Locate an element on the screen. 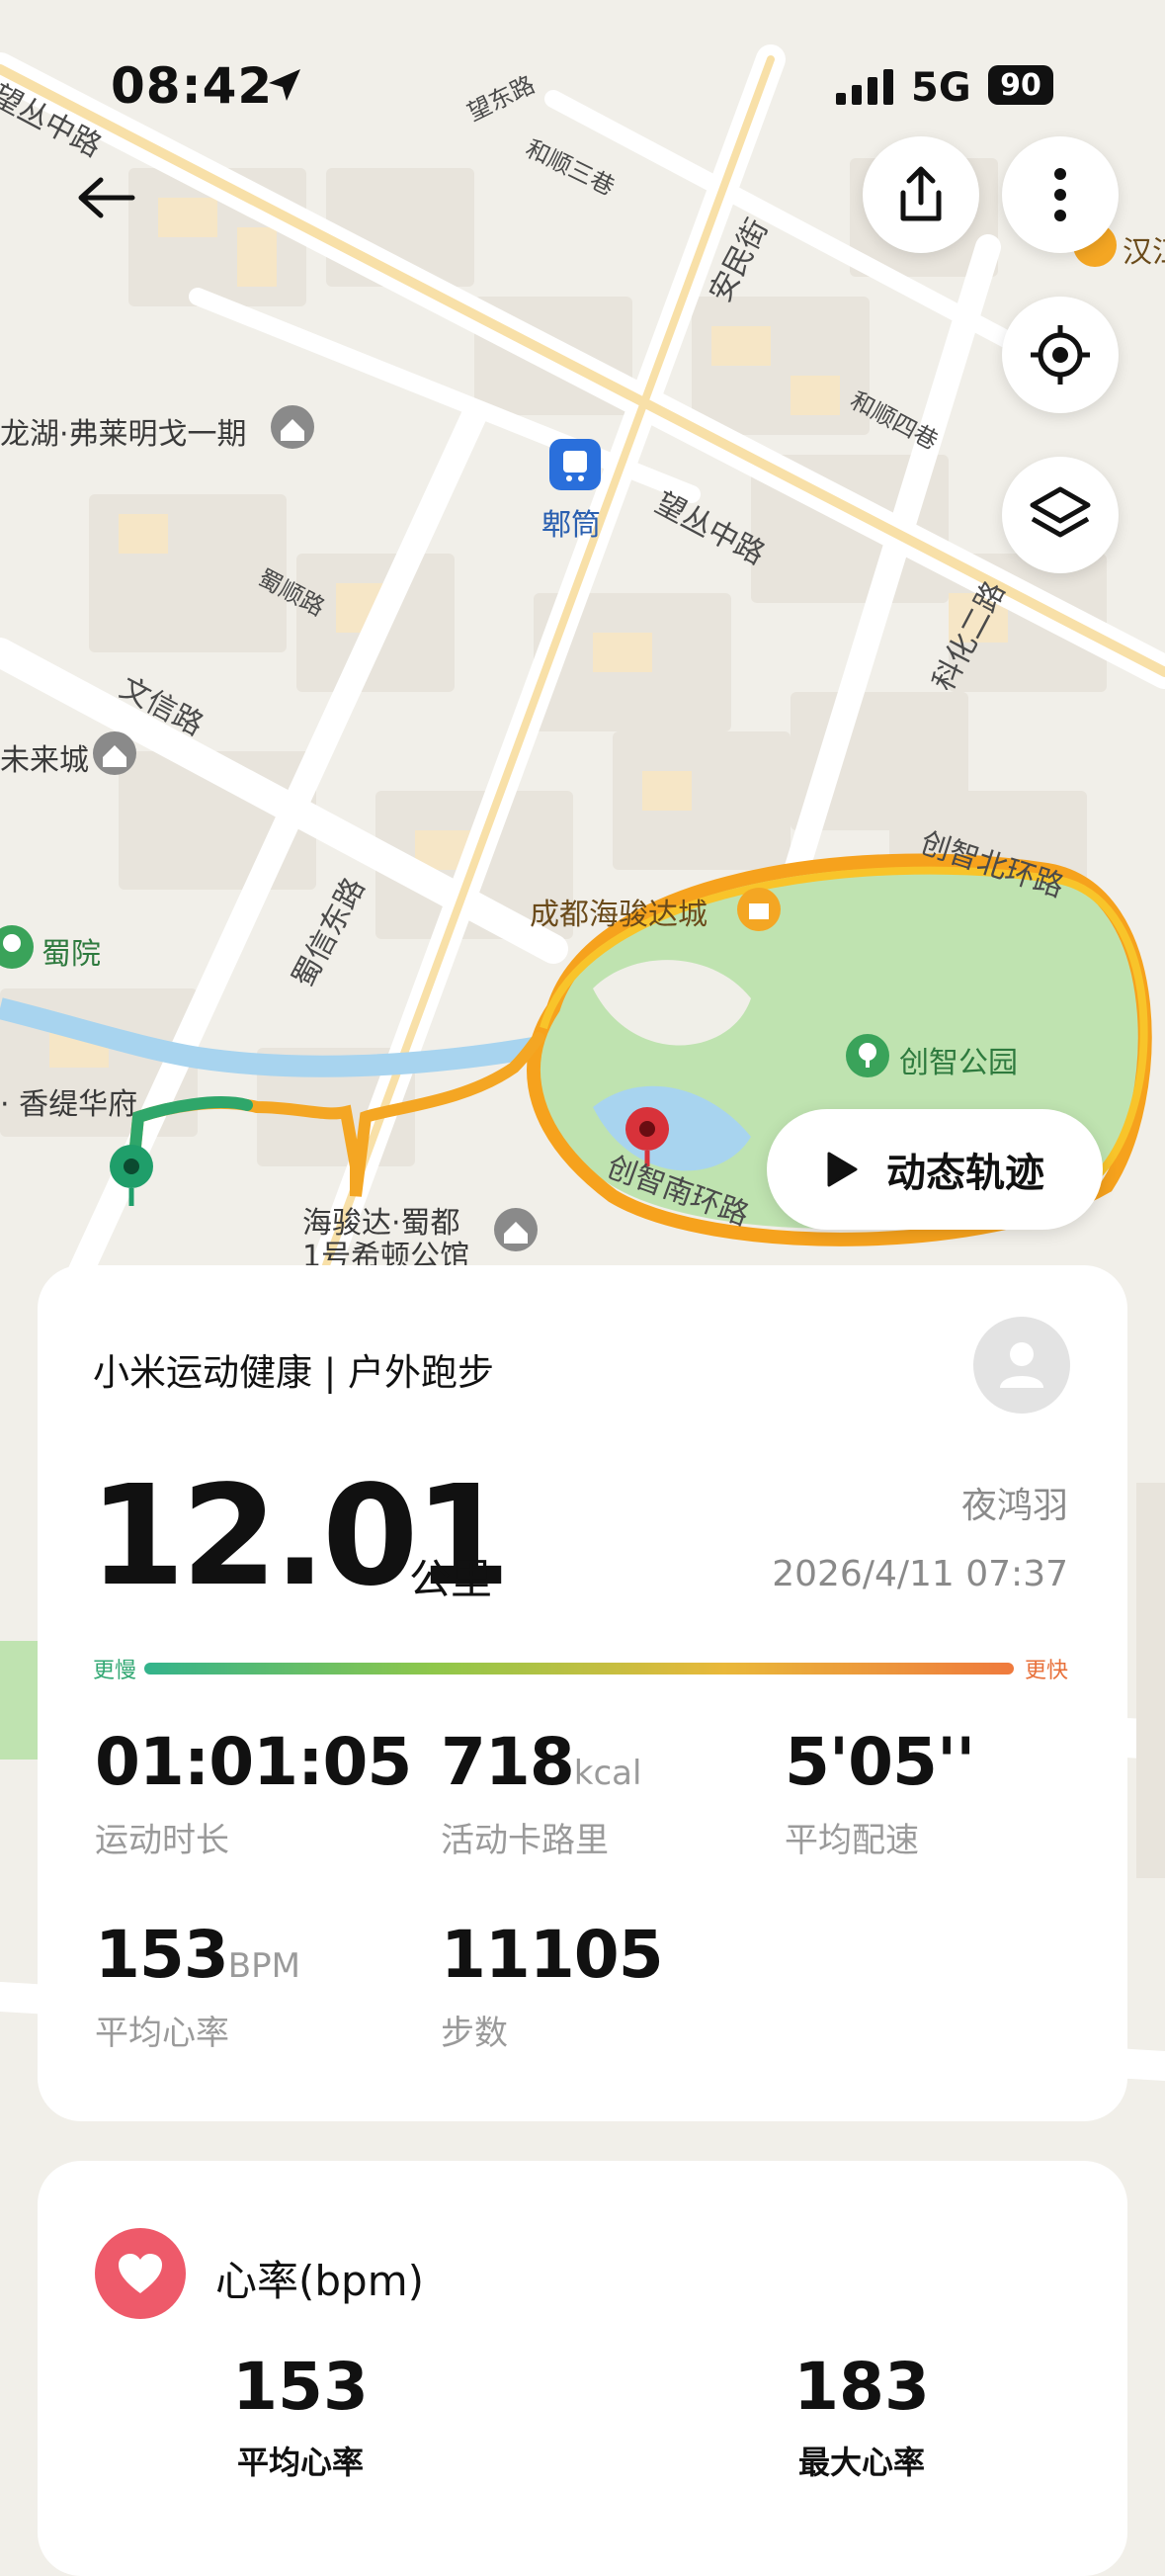  more-dots-icon is located at coordinates (1060, 194).